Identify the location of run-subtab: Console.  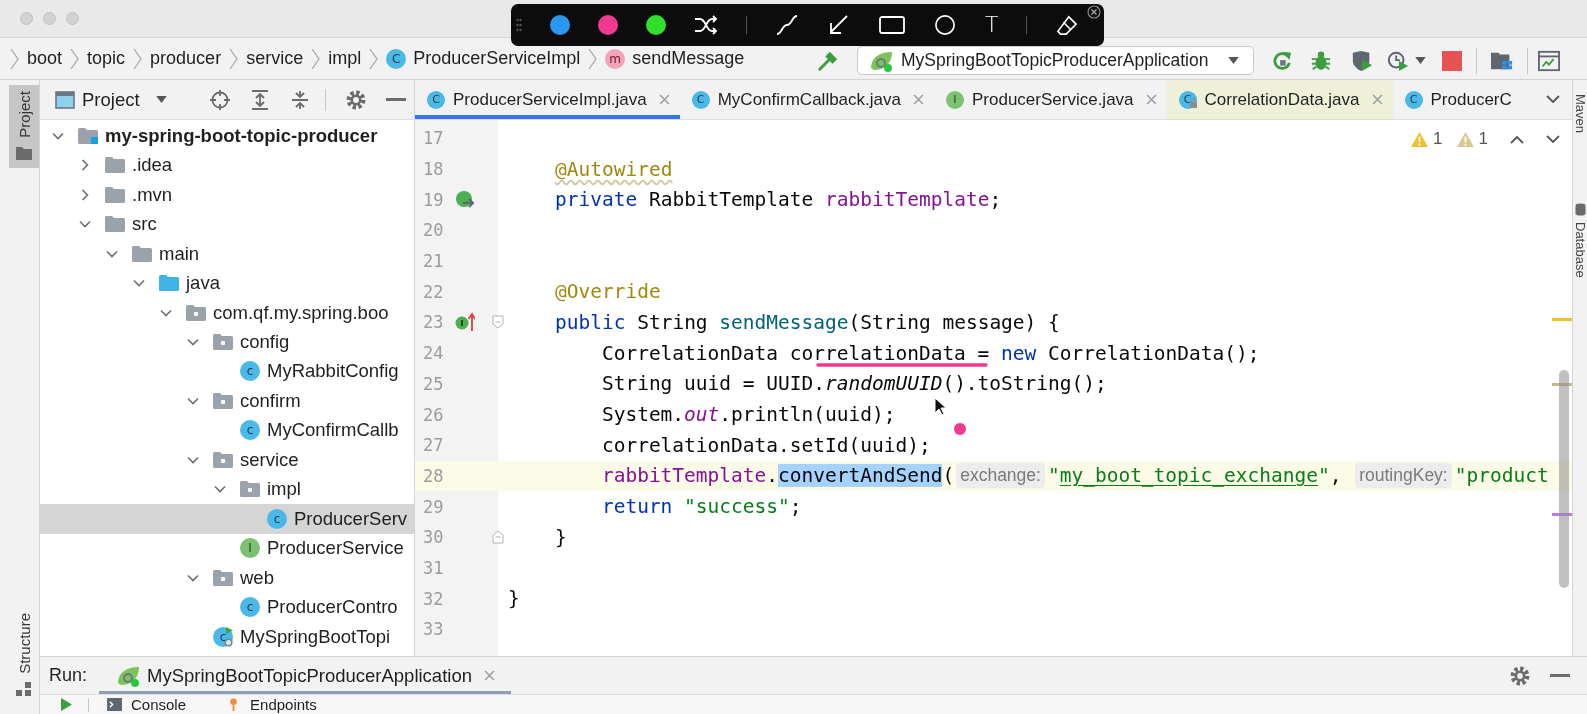
(147, 704).